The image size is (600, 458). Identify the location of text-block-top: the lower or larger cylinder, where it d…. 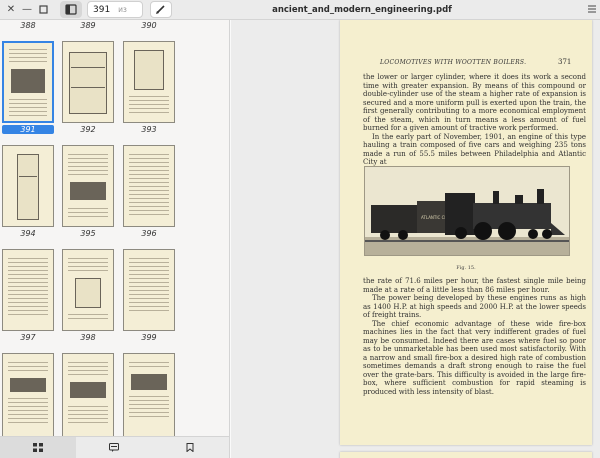
(474, 120).